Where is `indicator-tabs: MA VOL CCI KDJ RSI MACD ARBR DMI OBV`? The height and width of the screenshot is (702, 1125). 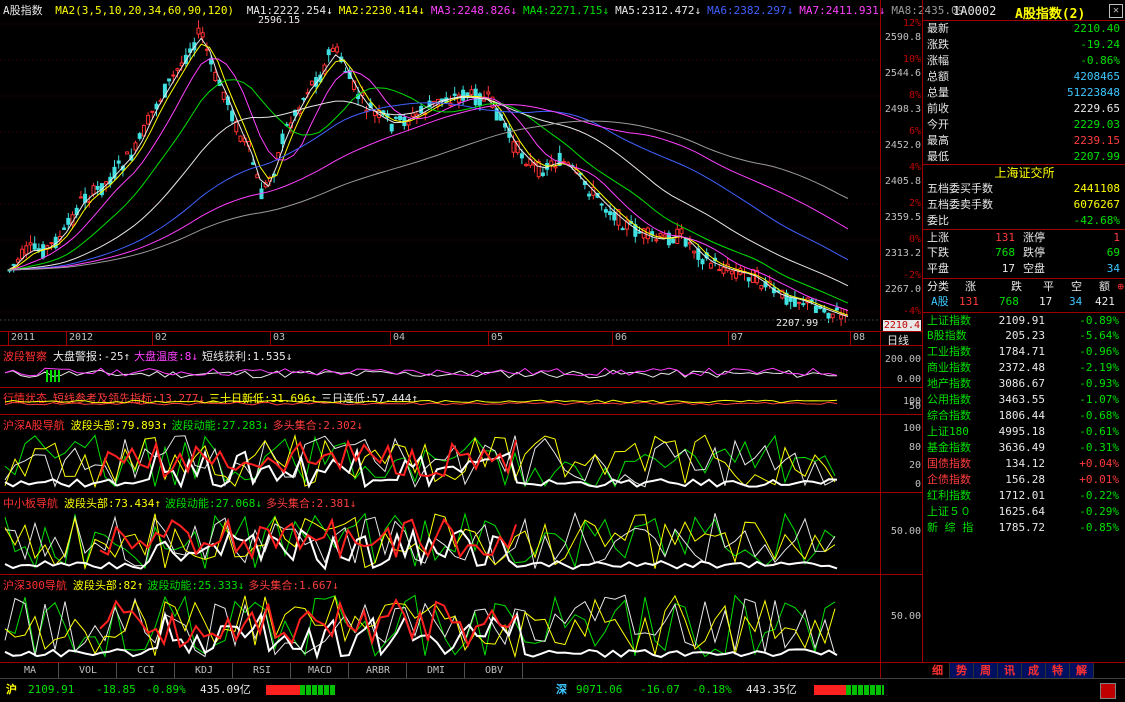 indicator-tabs: MA VOL CCI KDJ RSI MACD ARBR DMI OBV is located at coordinates (440, 670).